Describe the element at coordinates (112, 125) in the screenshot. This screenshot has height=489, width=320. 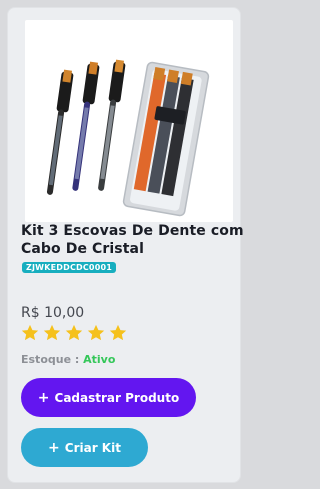
I see `toothbrush-dark-icon` at that location.